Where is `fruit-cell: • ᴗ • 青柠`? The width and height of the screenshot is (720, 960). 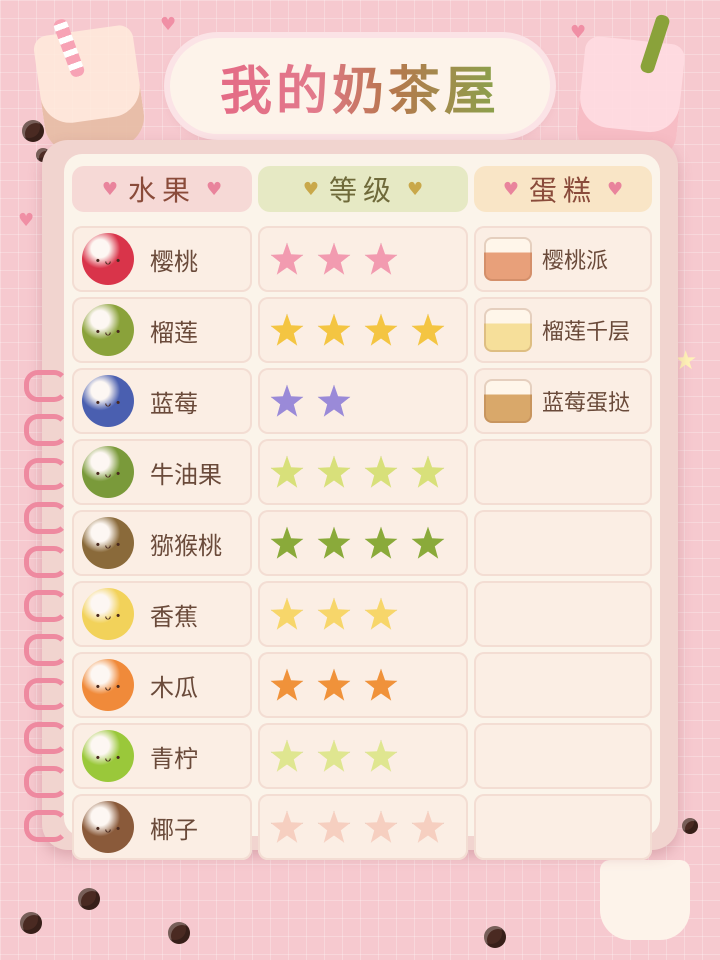 fruit-cell: • ᴗ • 青柠 is located at coordinates (162, 756).